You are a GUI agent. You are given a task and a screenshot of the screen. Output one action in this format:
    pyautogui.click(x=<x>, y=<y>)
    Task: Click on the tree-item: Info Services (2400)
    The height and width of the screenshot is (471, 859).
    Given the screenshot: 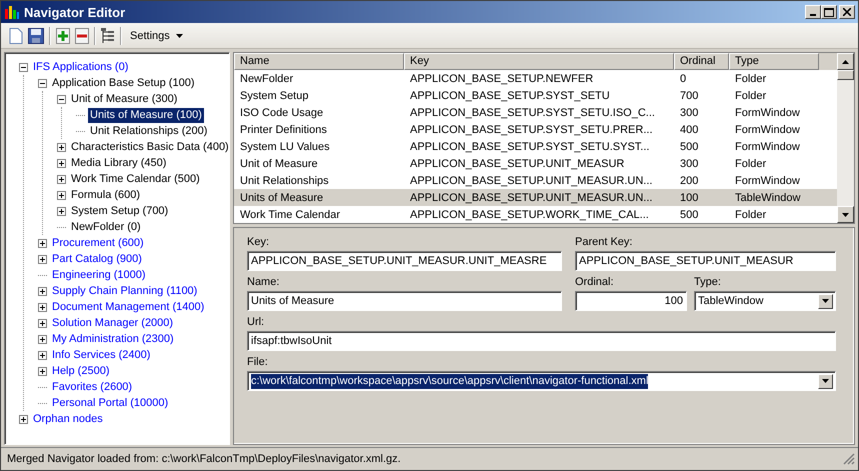 What is the action you would take?
    pyautogui.click(x=101, y=355)
    